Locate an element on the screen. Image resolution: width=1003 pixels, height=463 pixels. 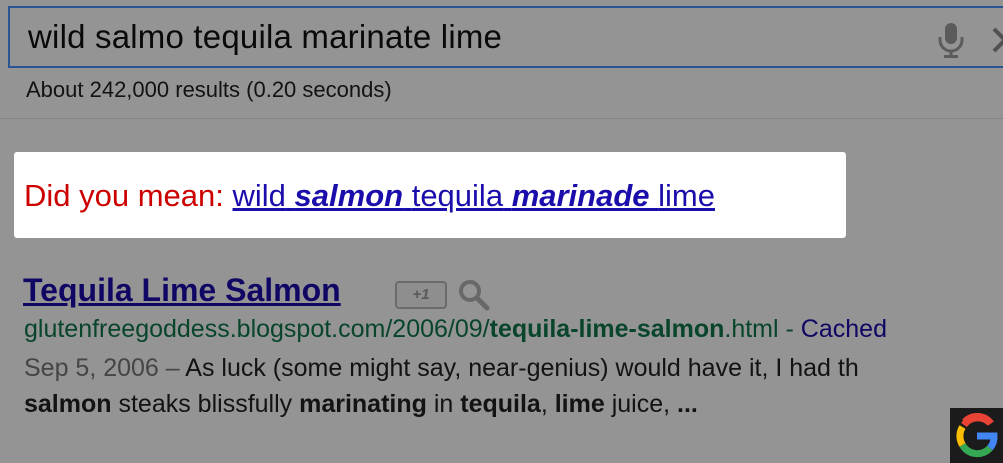
snippet-bold-term: tequila is located at coordinates (500, 404).